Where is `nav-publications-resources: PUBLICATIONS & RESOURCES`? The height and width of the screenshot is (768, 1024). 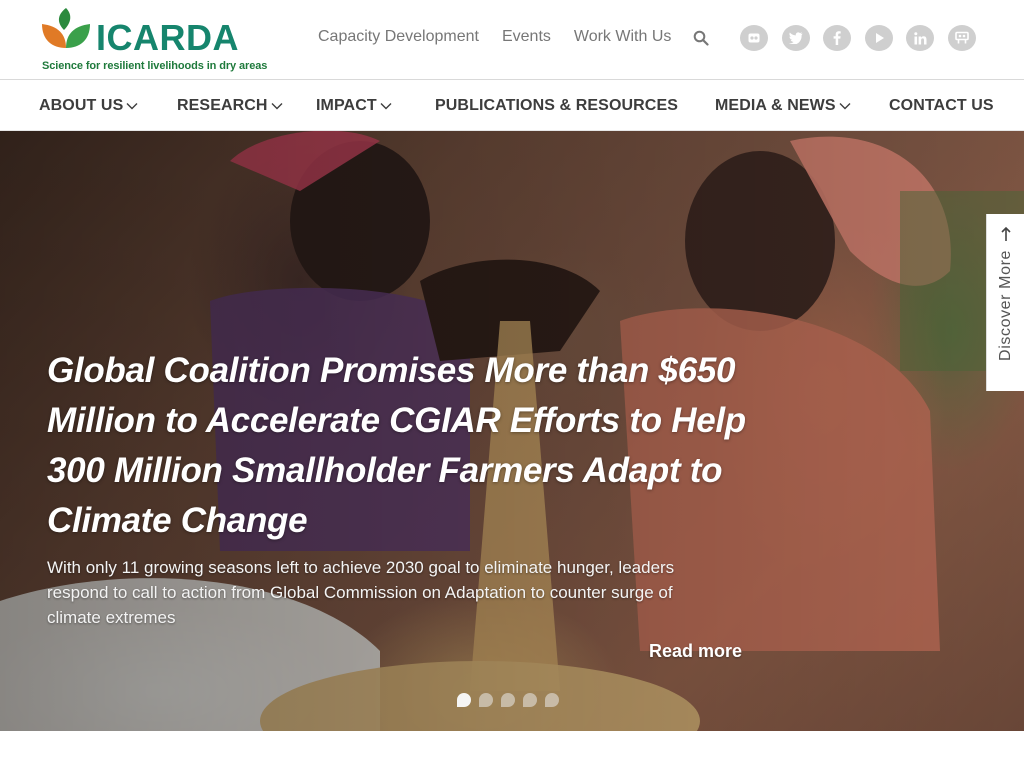 nav-publications-resources: PUBLICATIONS & RESOURCES is located at coordinates (556, 106).